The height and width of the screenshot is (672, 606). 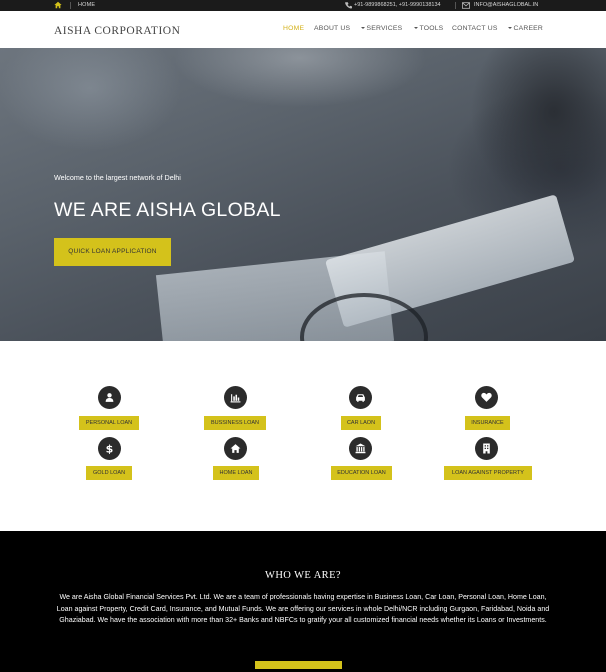 I want to click on user-icon, so click(x=109, y=397).